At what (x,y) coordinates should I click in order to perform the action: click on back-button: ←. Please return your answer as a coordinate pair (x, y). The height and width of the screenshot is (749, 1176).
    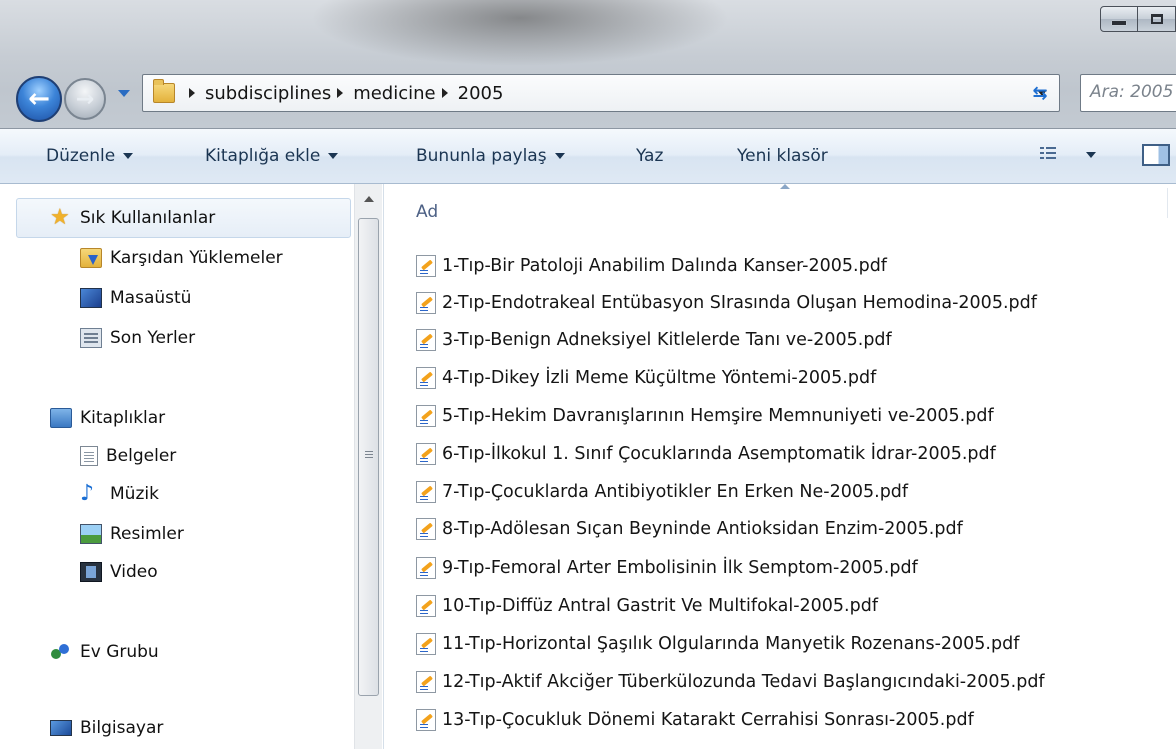
    Looking at the image, I should click on (39, 99).